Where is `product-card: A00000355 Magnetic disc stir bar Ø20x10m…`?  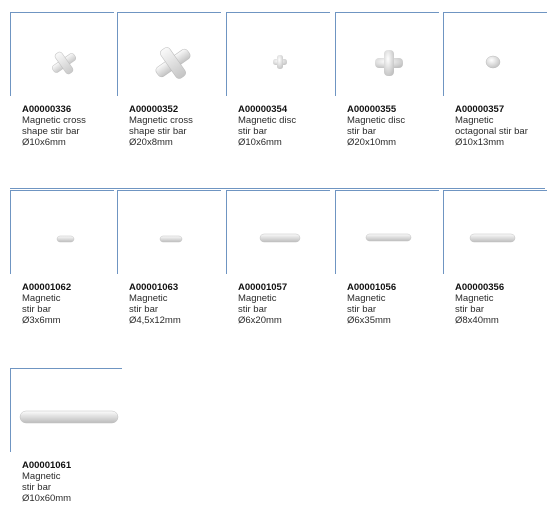 product-card: A00000355 Magnetic disc stir bar Ø20x10m… is located at coordinates (387, 80).